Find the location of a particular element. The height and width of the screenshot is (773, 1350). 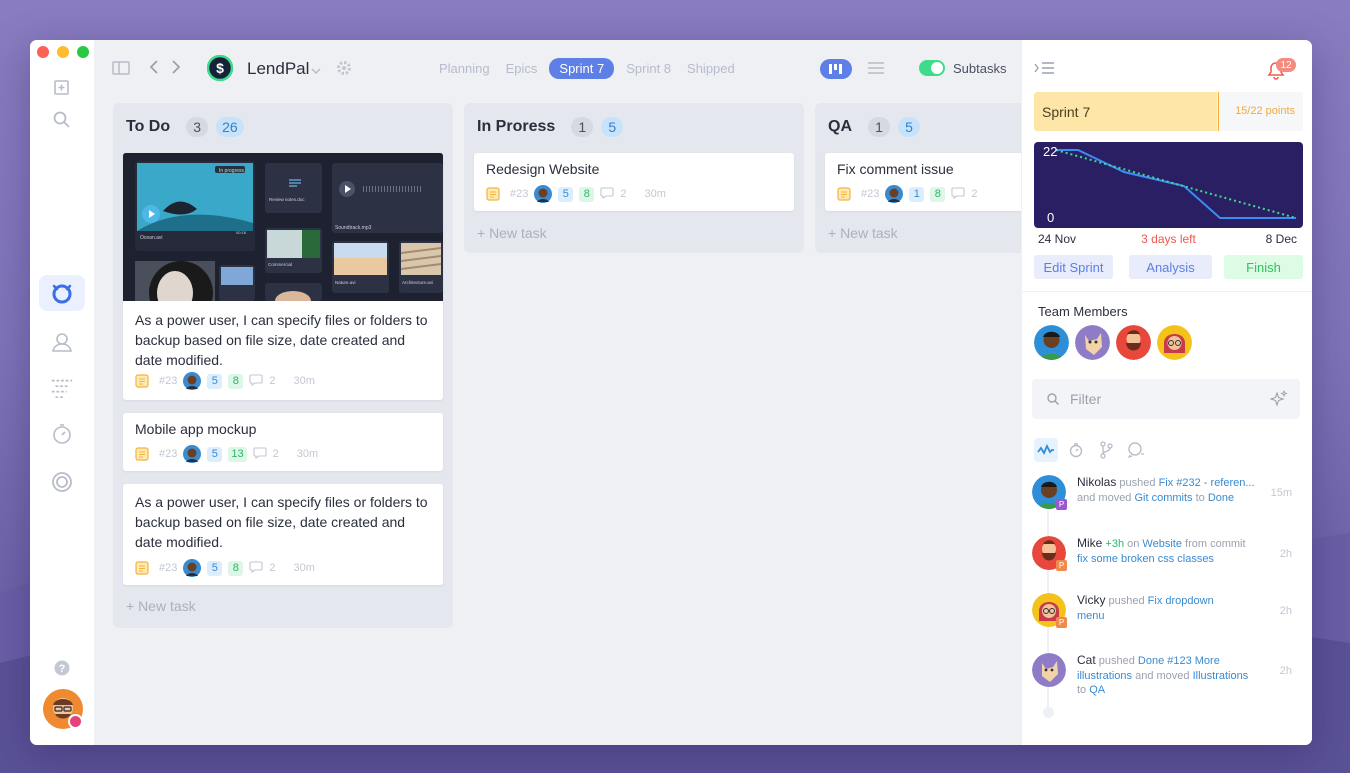

card-title: Redesign Website is located at coordinates (543, 169).